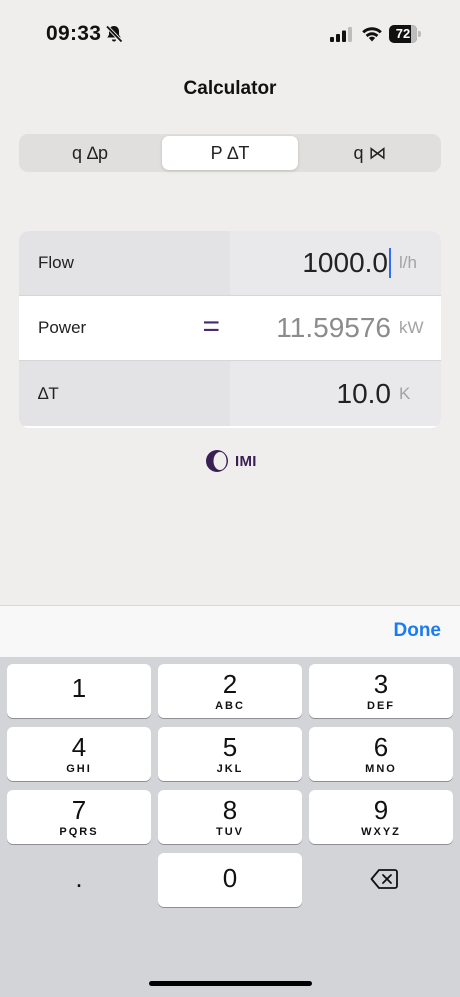 The height and width of the screenshot is (997, 460). I want to click on key-2: 2 ABC, so click(230, 691).